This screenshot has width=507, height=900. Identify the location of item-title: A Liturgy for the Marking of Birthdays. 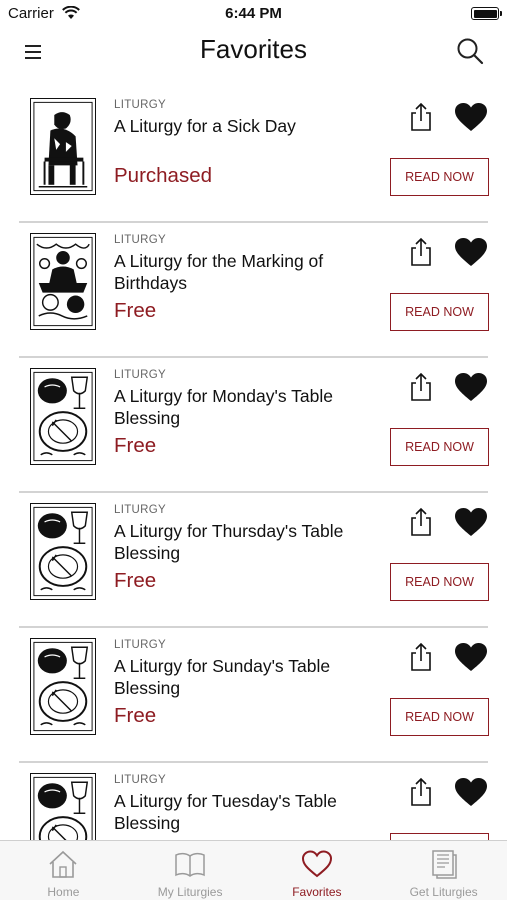
(229, 272).